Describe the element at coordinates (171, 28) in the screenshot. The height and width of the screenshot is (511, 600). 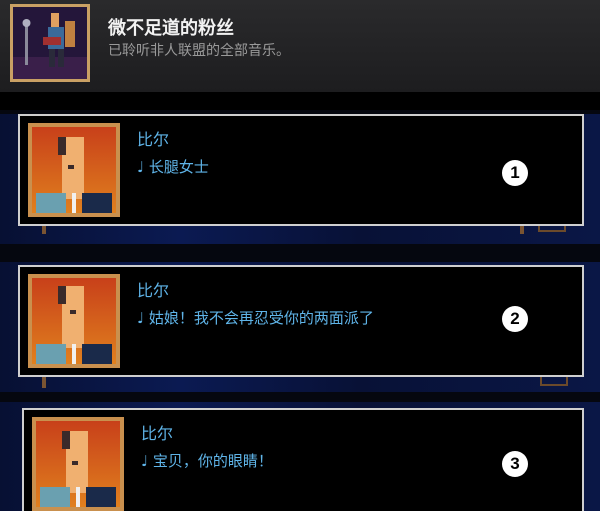
I see `achievement-title: 微不足道的粉丝` at that location.